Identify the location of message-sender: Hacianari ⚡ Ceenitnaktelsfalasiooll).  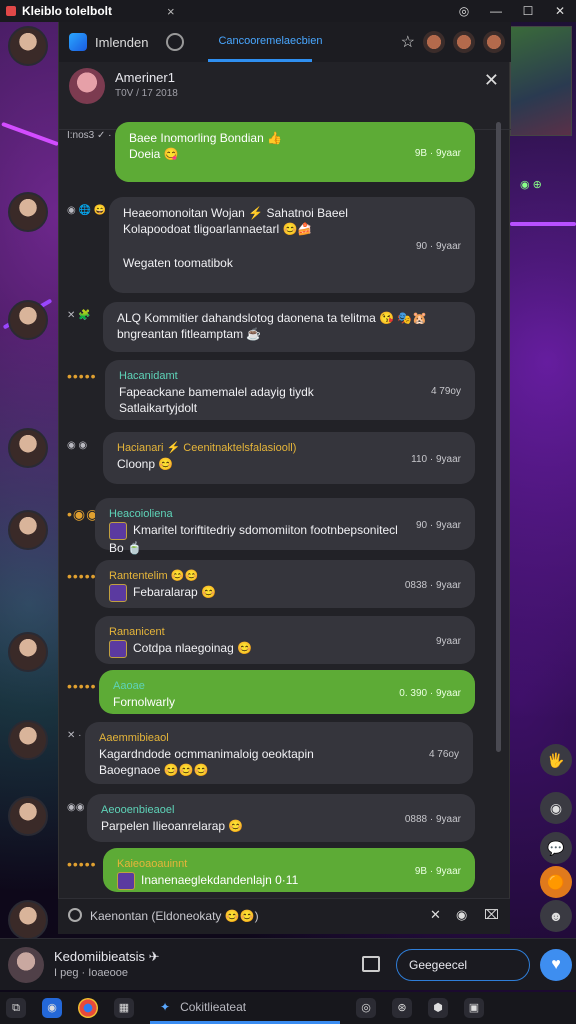
(207, 448).